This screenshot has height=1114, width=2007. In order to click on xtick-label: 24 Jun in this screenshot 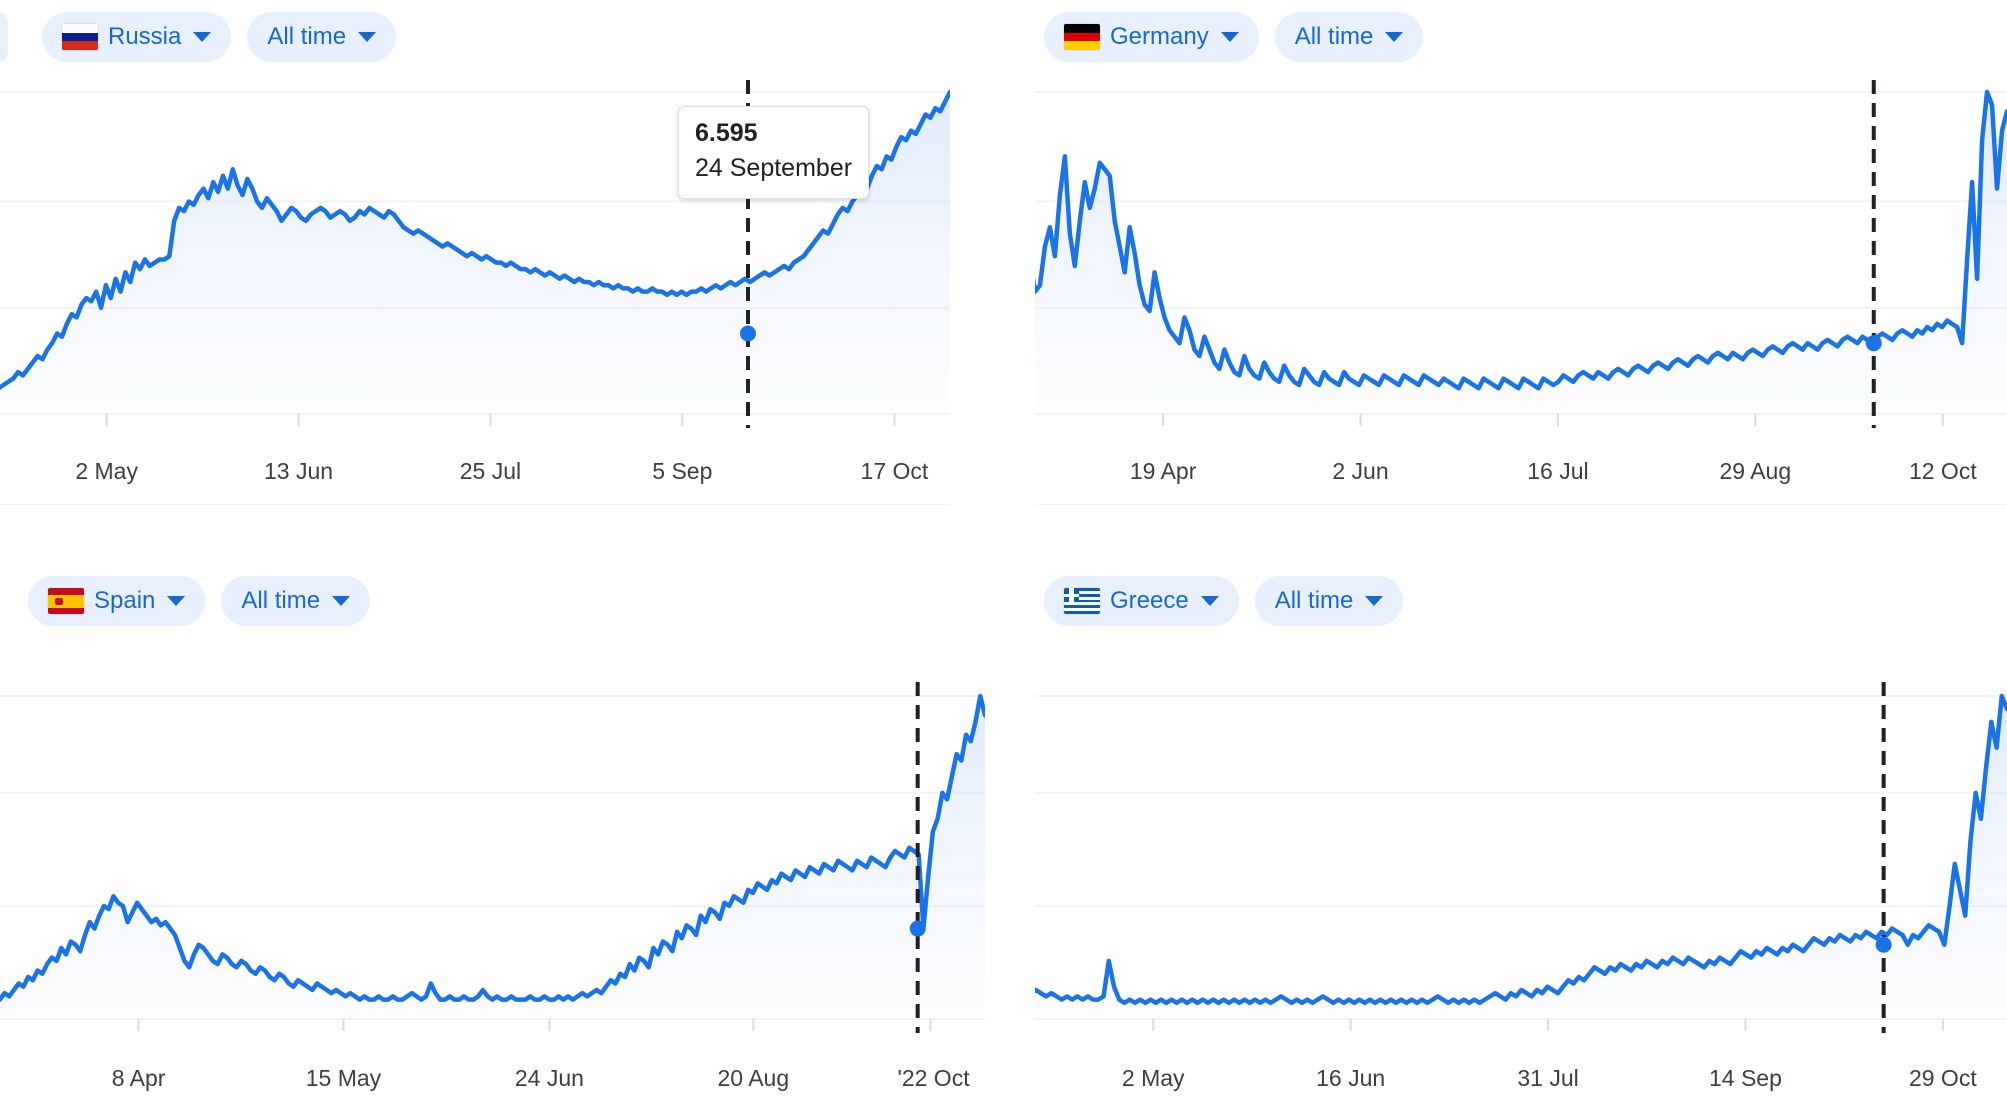, I will do `click(549, 1078)`.